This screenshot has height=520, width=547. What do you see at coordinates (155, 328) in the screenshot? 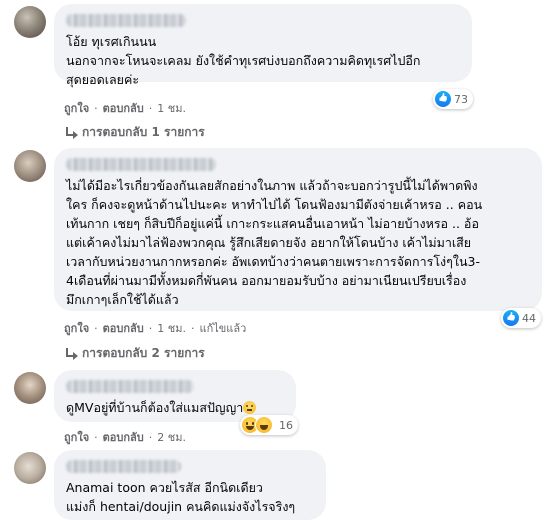
I see `comment-actions: ถูกใจ · ตอบกลับ · 1 ชม. · แก้ไขแล้ว` at bounding box center [155, 328].